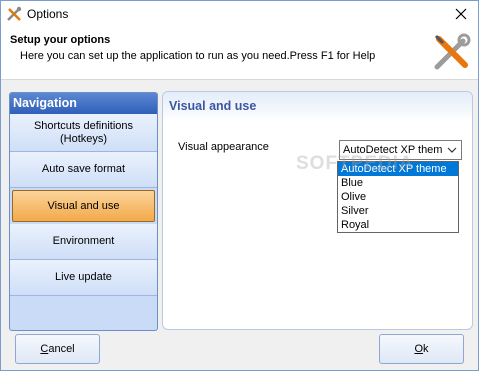 The image size is (479, 371). Describe the element at coordinates (393, 150) in the screenshot. I see `select-value: AutoDetect XP them` at that location.